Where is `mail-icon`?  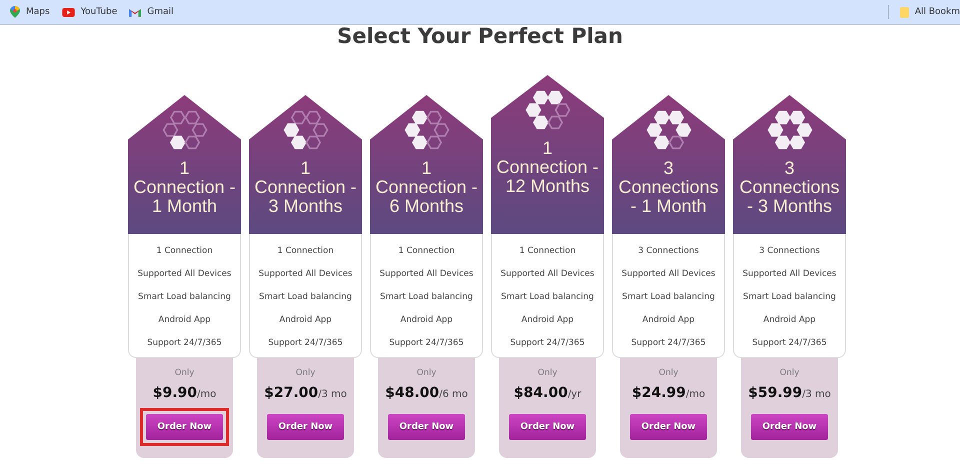 mail-icon is located at coordinates (135, 12).